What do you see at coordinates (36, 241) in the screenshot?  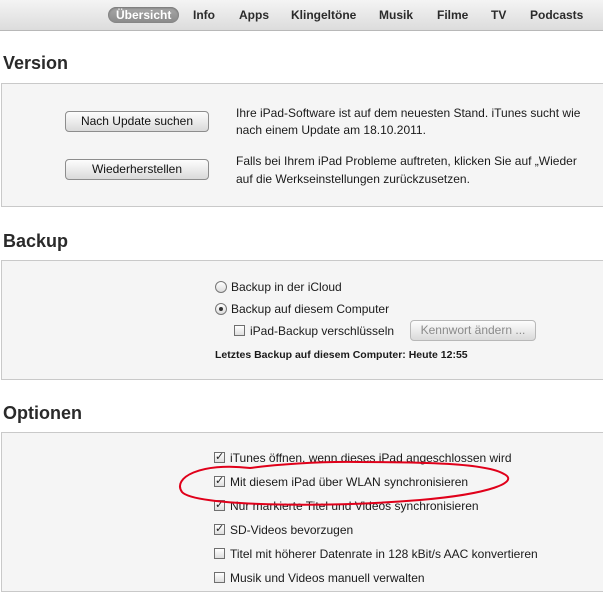 I see `backup-heading: Backup` at bounding box center [36, 241].